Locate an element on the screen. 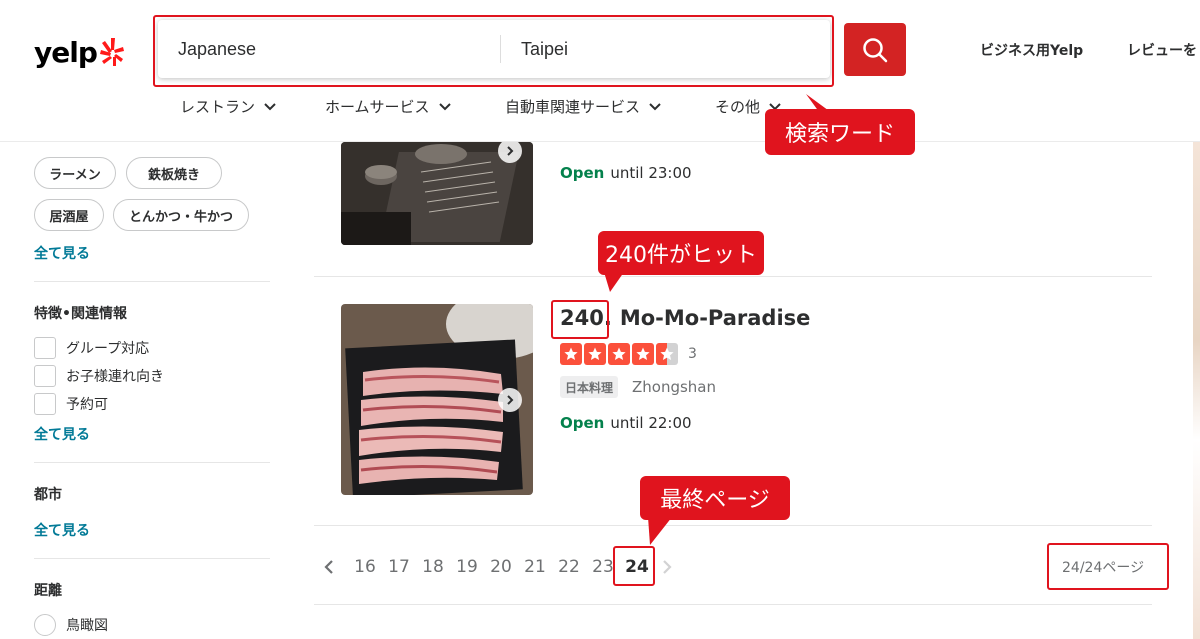 The width and height of the screenshot is (1200, 639). chevron-left-icon is located at coordinates (330, 567).